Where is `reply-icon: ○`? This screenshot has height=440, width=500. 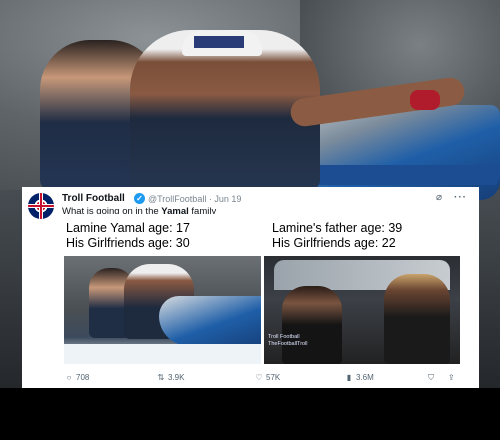 reply-icon: ○ is located at coordinates (69, 377).